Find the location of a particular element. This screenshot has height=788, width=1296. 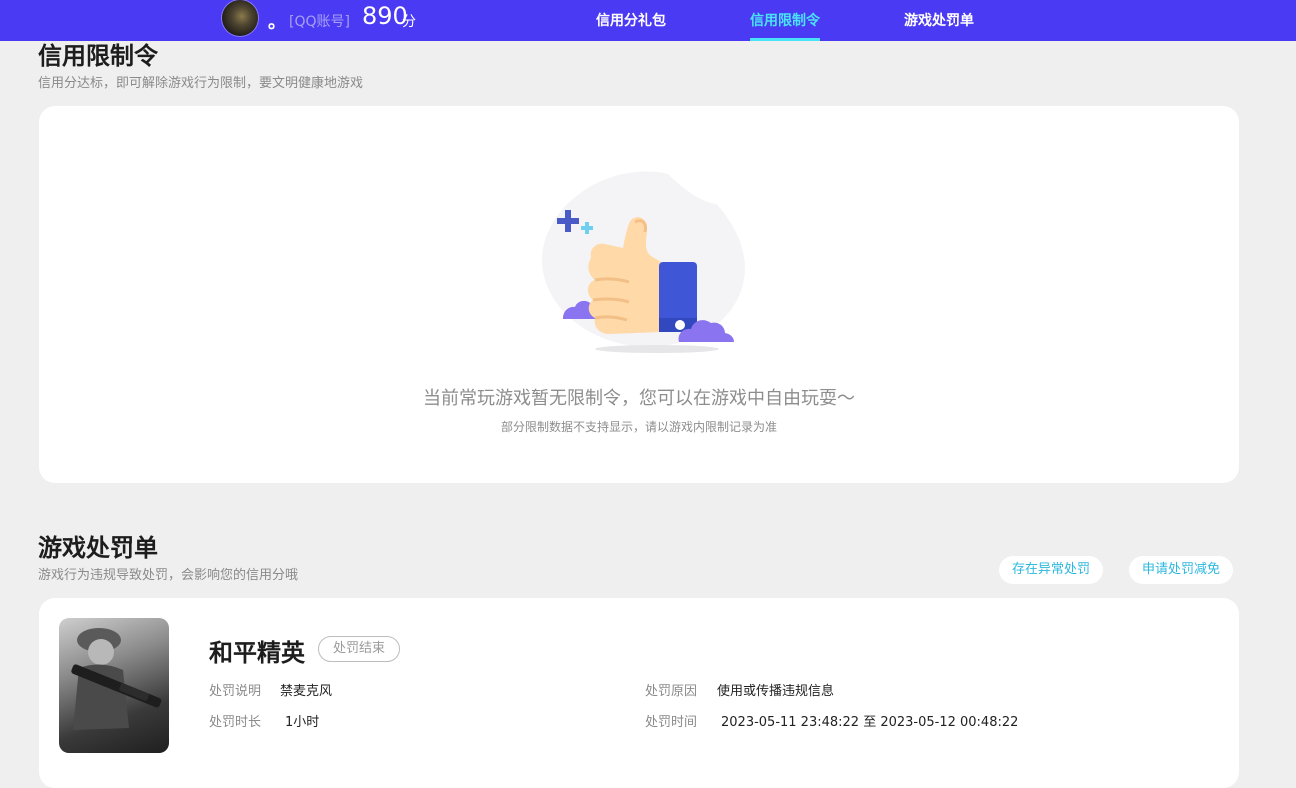

credit-score-unit: 分 is located at coordinates (409, 22).